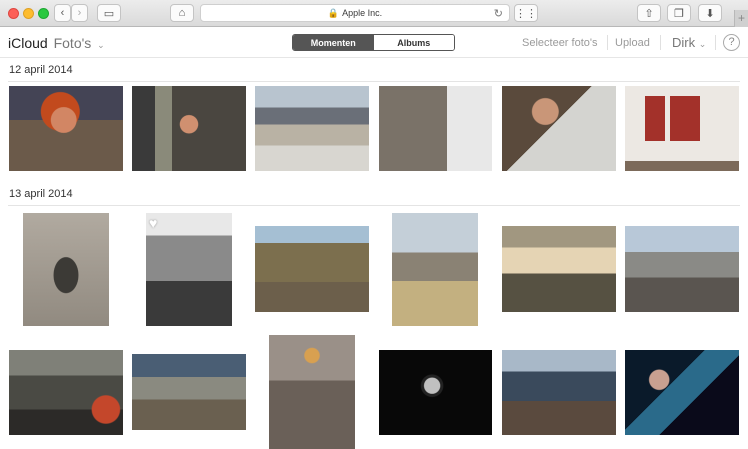 Image resolution: width=748 pixels, height=449 pixels. I want to click on home-button: ⌂, so click(182, 13).